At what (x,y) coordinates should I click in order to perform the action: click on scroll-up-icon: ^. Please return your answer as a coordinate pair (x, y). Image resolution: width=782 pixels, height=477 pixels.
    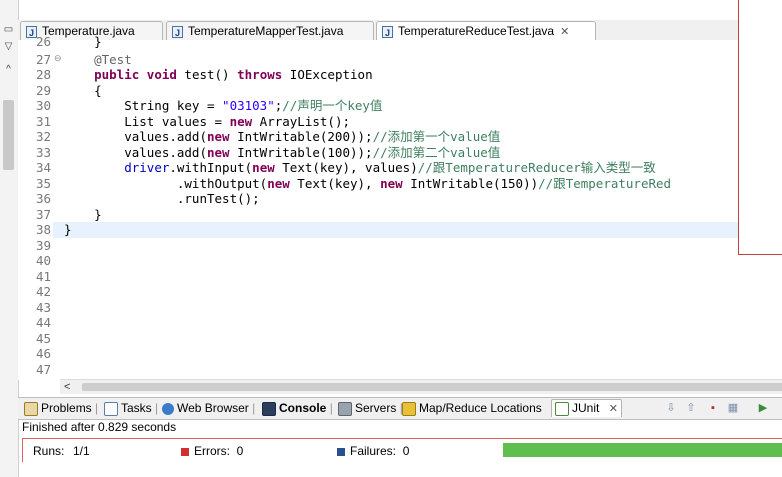
    Looking at the image, I should click on (8, 69).